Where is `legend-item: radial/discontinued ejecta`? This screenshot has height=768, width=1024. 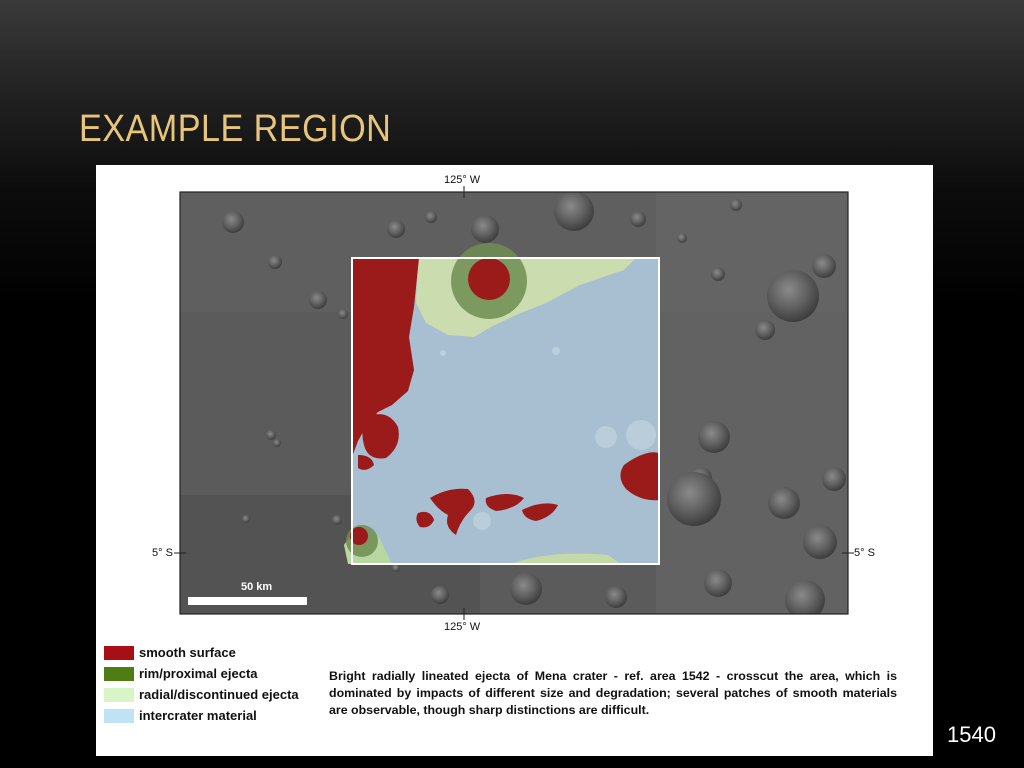
legend-item: radial/discontinued ejecta is located at coordinates (219, 695).